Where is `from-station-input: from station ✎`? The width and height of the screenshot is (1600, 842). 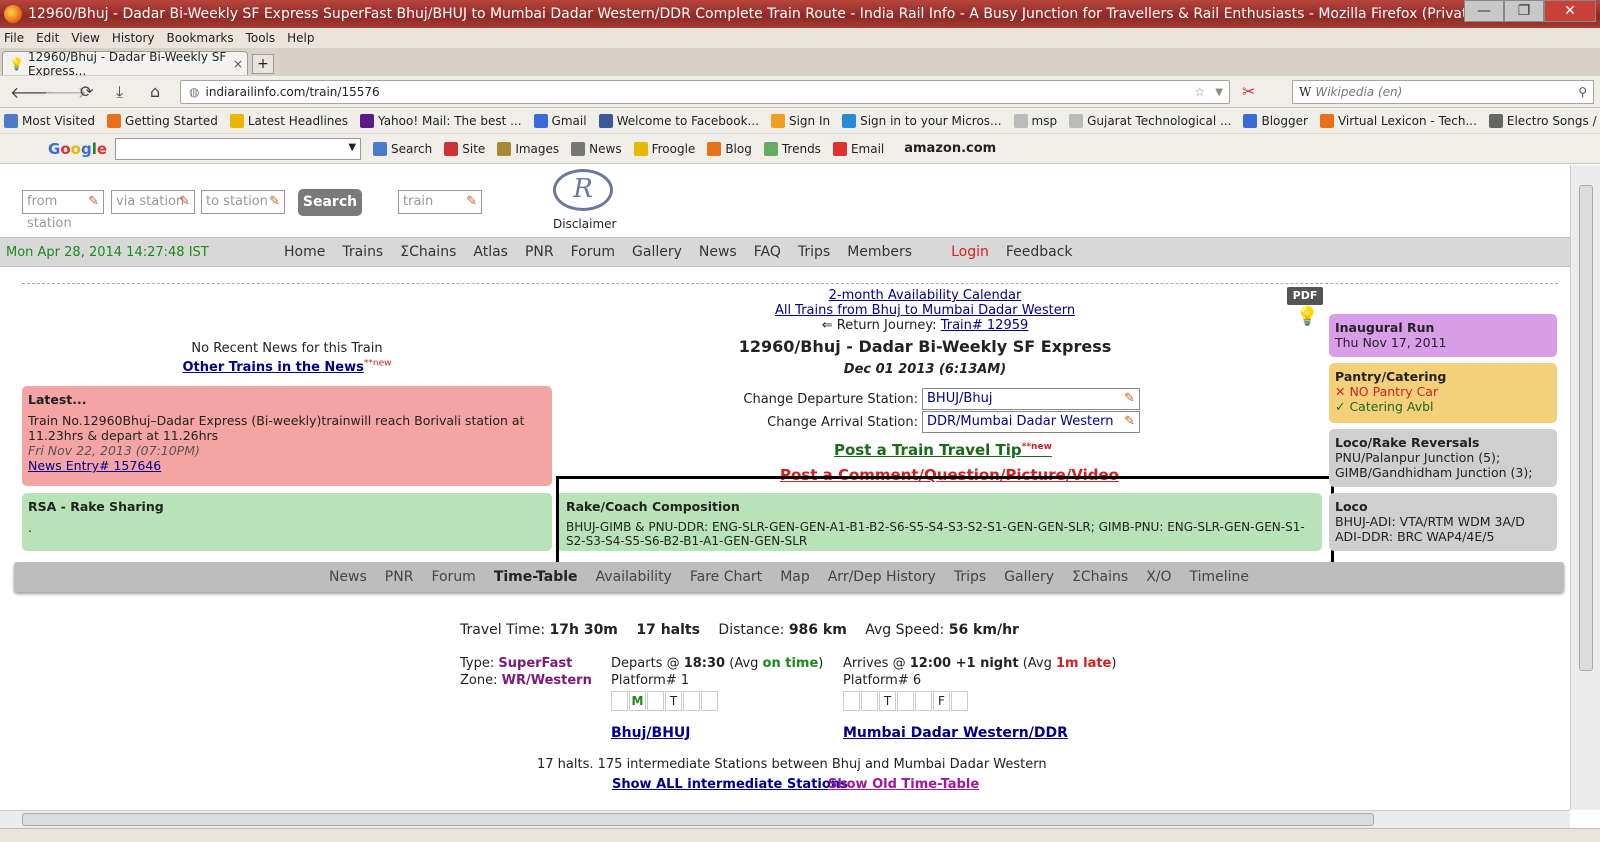
from-station-input: from station ✎ is located at coordinates (63, 210).